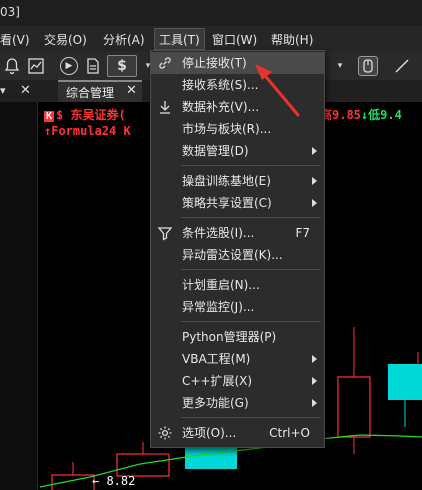 This screenshot has width=422, height=490. I want to click on formula-label: ↑Formula24 K, so click(87, 131).